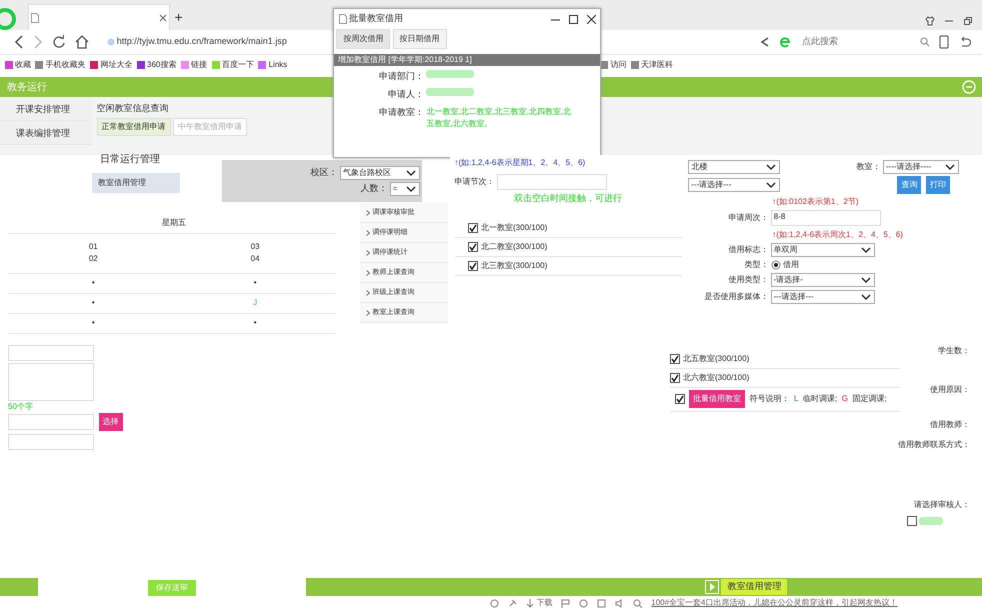  I want to click on new-tab-button: +, so click(178, 17).